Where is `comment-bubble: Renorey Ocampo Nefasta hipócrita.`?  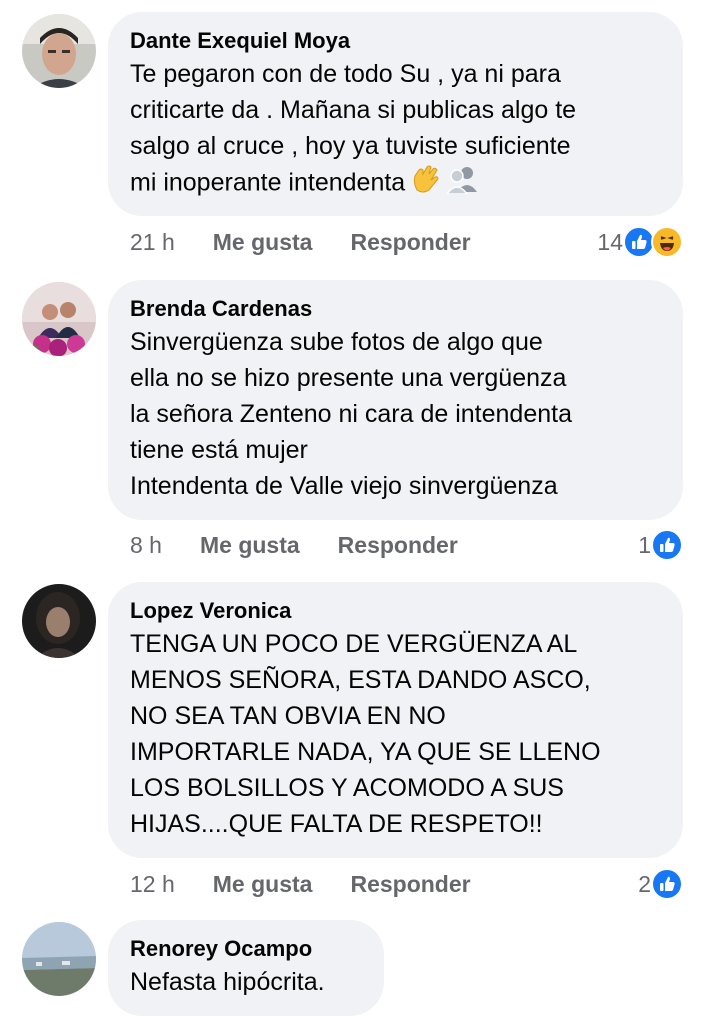 comment-bubble: Renorey Ocampo Nefasta hipócrita. is located at coordinates (246, 968).